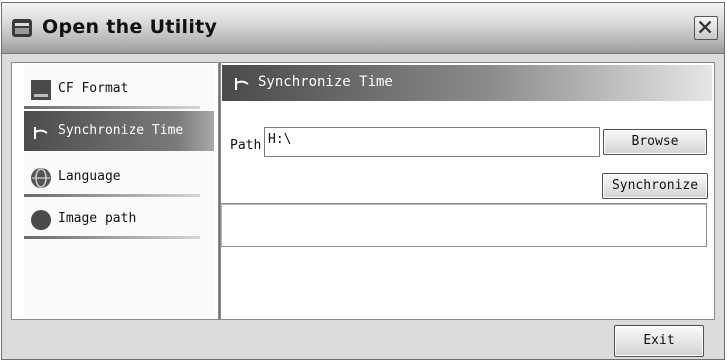  I want to click on circle-icon, so click(41, 220).